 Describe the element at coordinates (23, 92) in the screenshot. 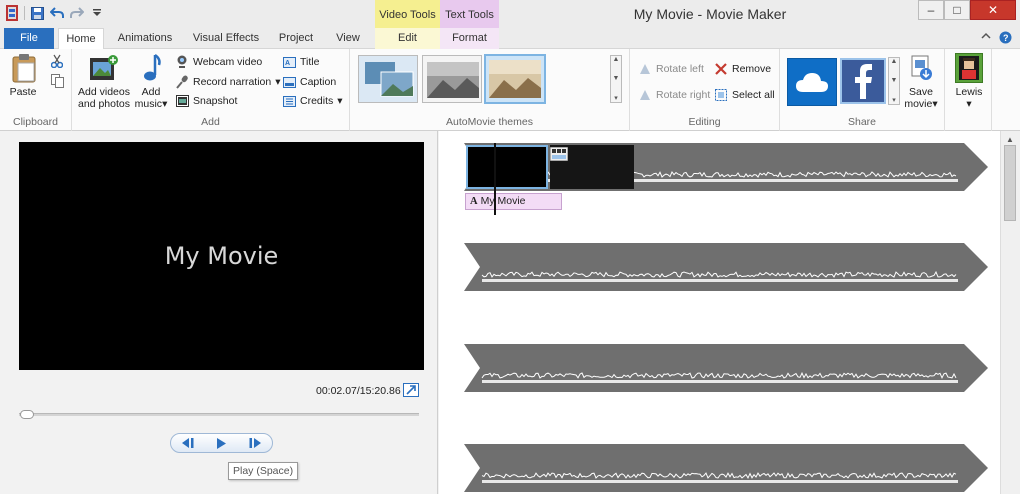

I see `paste-label: Paste` at that location.